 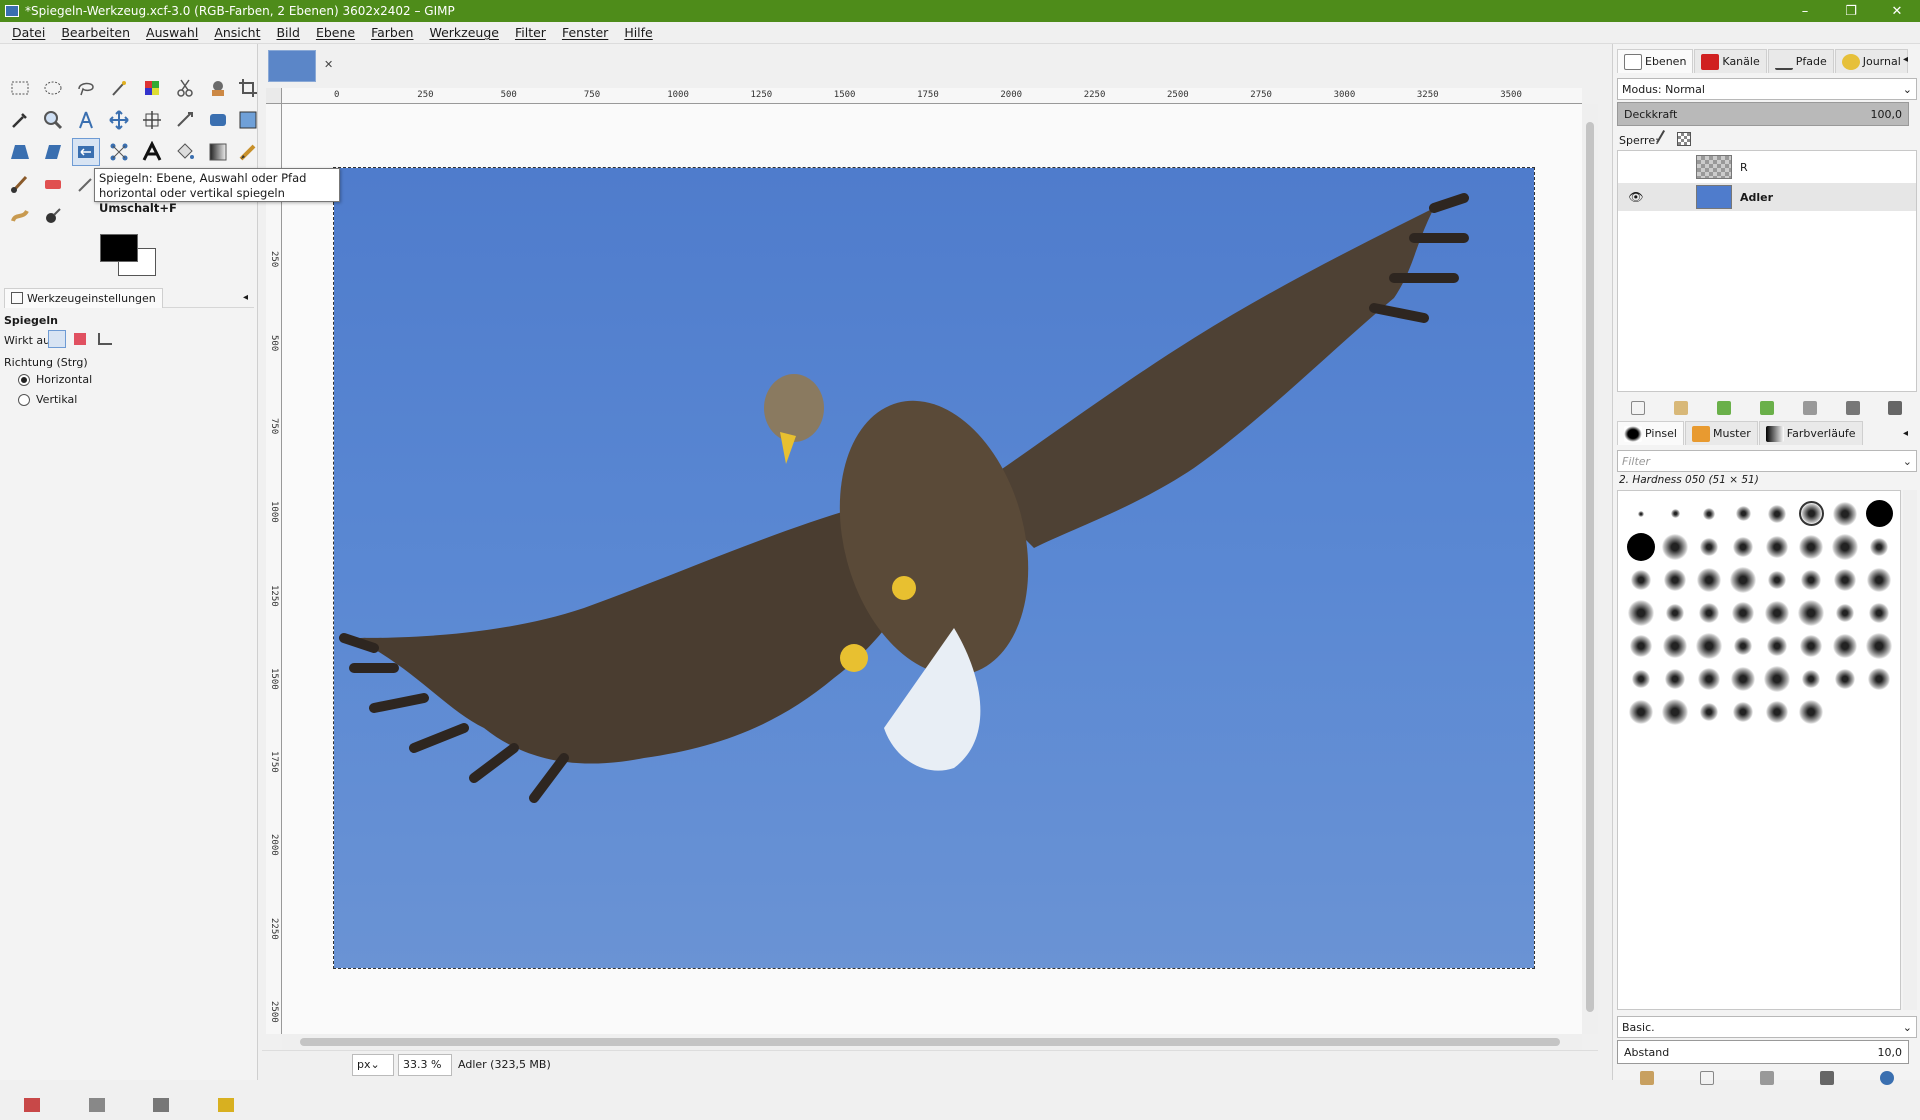 I want to click on tab-paths: Pfade, so click(x=1800, y=61).